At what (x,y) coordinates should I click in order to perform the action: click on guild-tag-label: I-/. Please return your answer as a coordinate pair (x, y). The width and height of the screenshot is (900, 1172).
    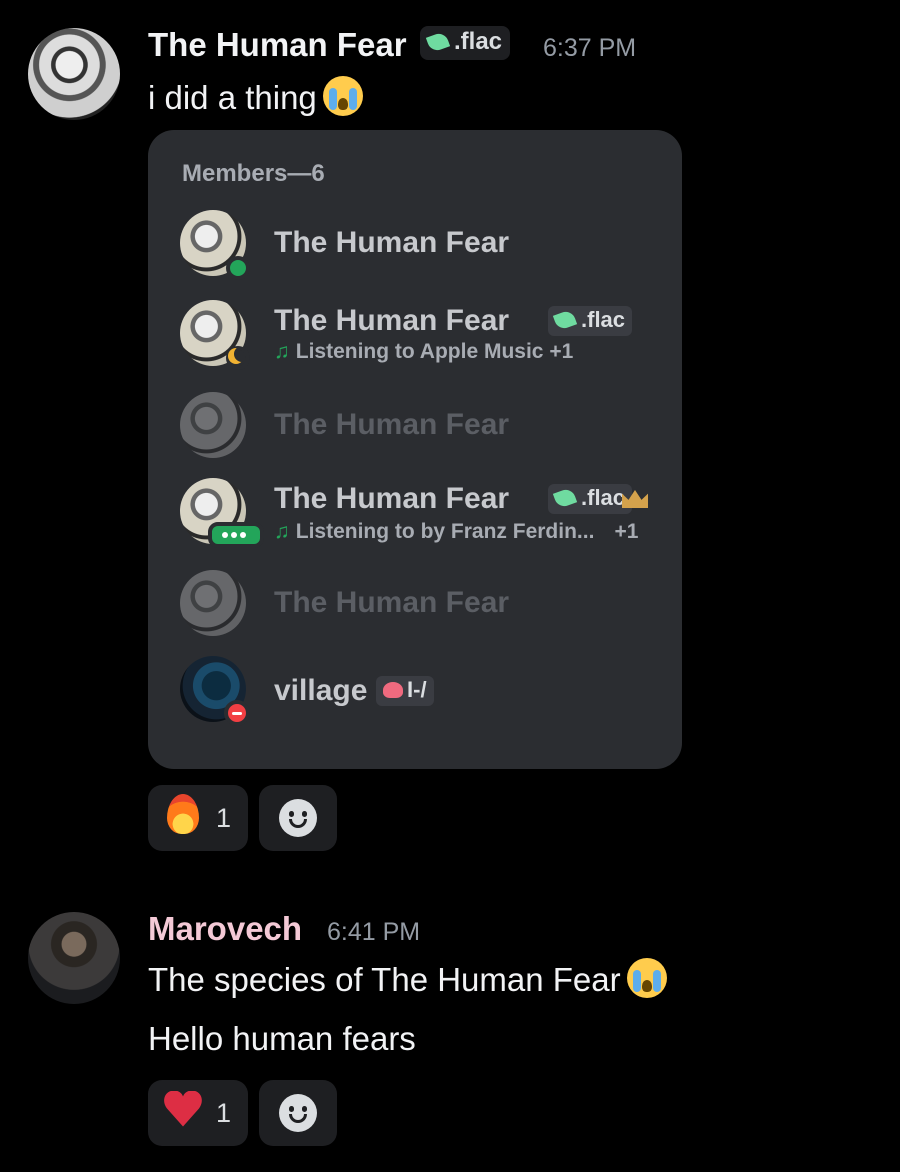
    Looking at the image, I should click on (417, 689).